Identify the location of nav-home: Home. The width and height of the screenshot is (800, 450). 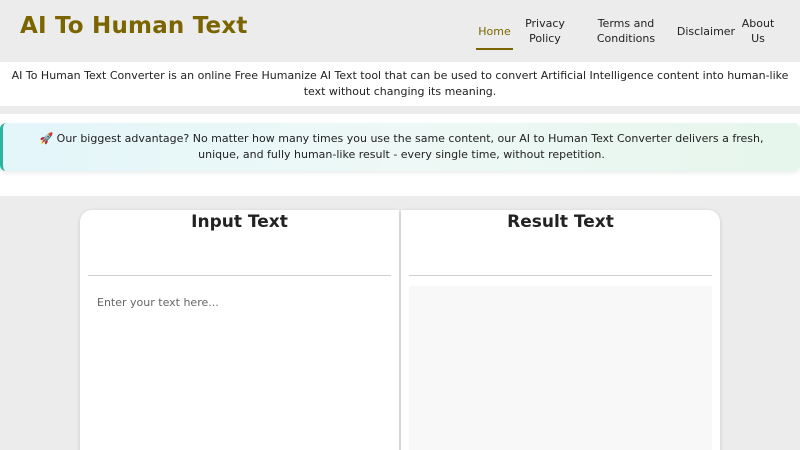
(494, 31).